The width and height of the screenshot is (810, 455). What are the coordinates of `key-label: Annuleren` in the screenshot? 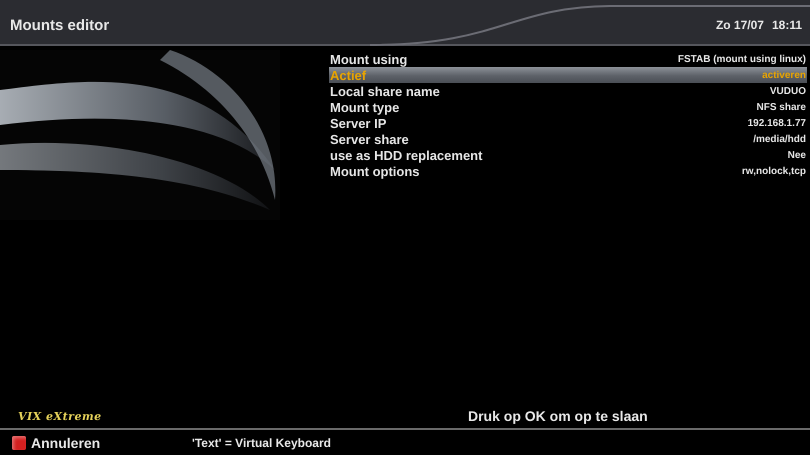 It's located at (65, 442).